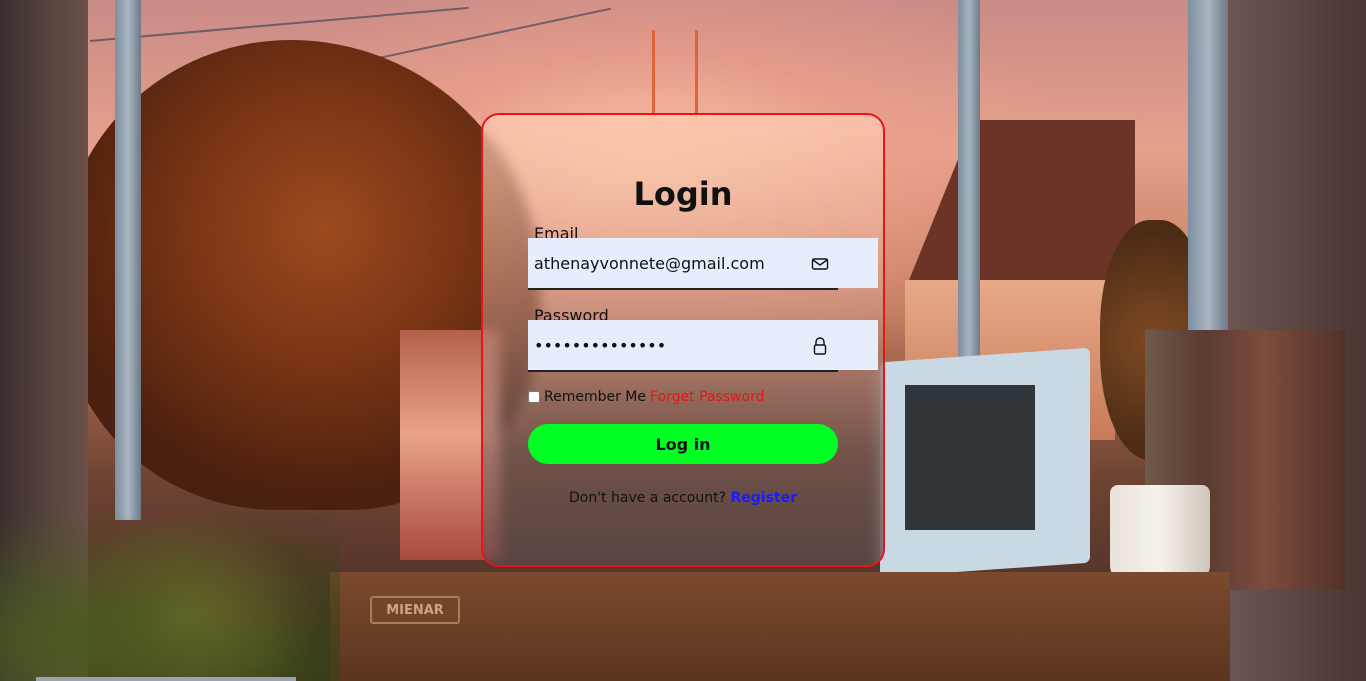 The width and height of the screenshot is (1366, 681). What do you see at coordinates (820, 264) in the screenshot?
I see `envelope-icon` at bounding box center [820, 264].